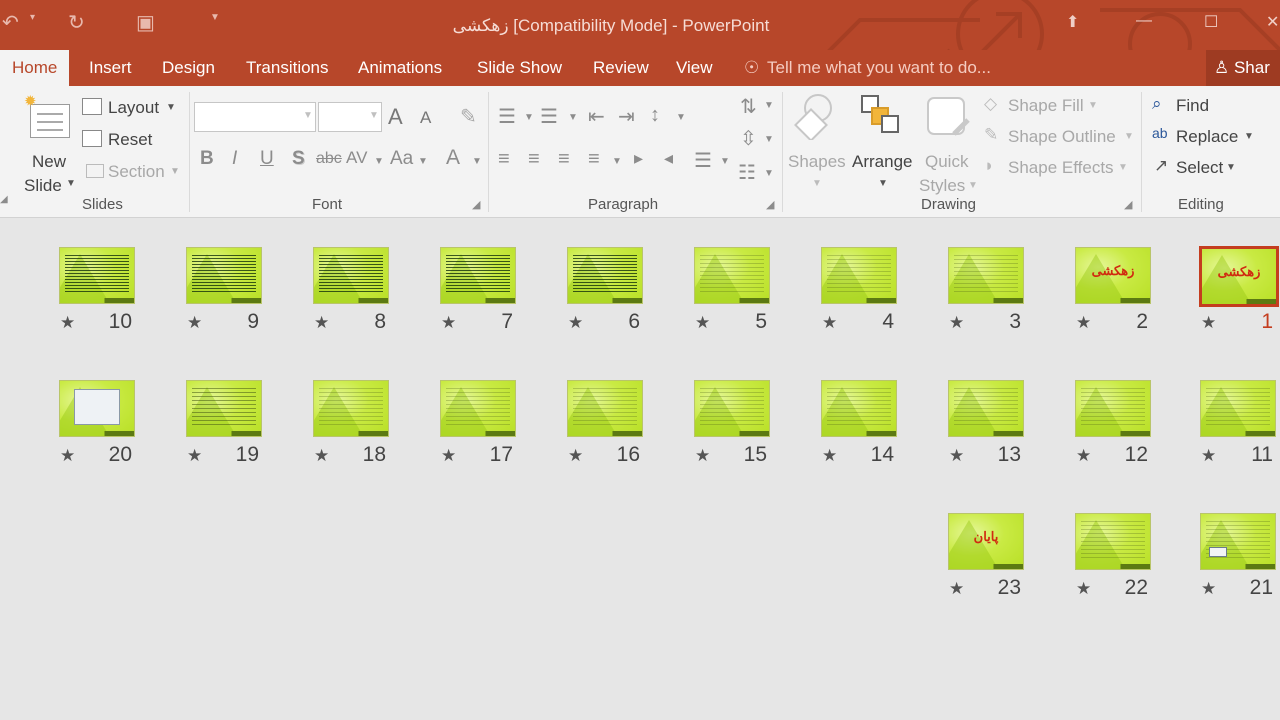 Image resolution: width=1280 pixels, height=720 pixels. What do you see at coordinates (626, 116) in the screenshot?
I see `increase-indent-icon: ⇥` at bounding box center [626, 116].